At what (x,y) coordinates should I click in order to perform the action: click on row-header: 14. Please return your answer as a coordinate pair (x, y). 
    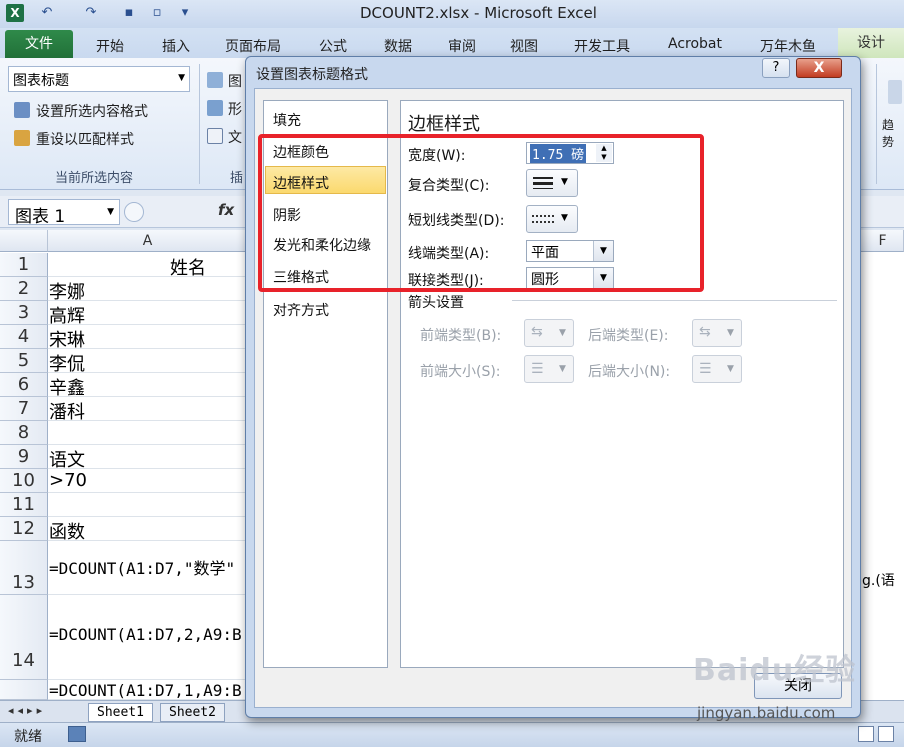
    Looking at the image, I should click on (24, 637).